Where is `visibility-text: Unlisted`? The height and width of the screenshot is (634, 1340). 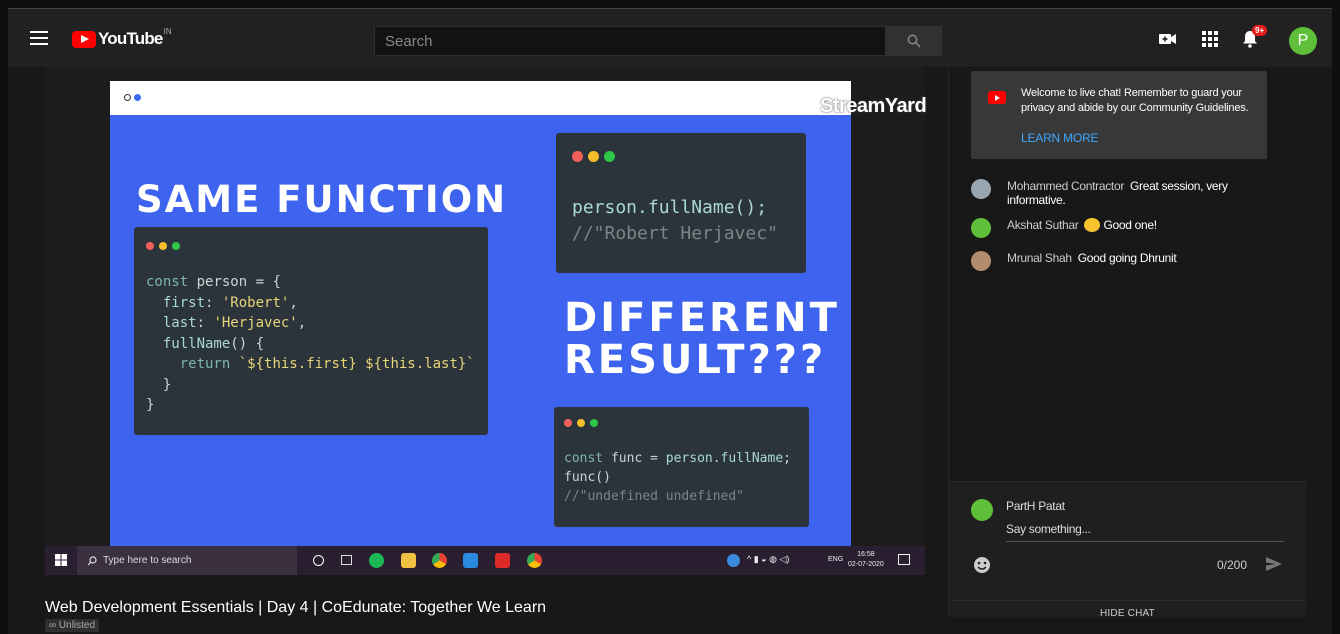
visibility-text: Unlisted is located at coordinates (77, 625).